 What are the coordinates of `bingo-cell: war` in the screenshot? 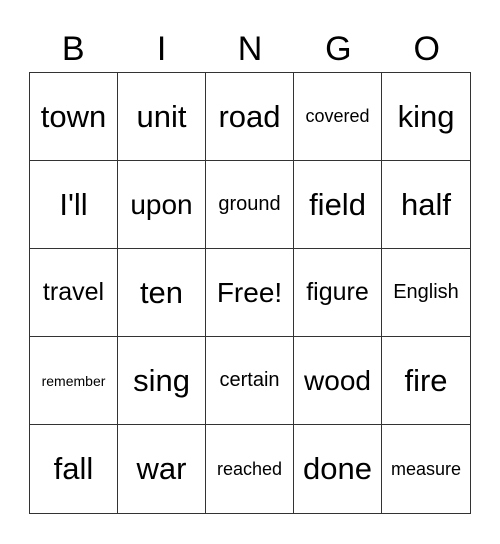 It's located at (162, 469).